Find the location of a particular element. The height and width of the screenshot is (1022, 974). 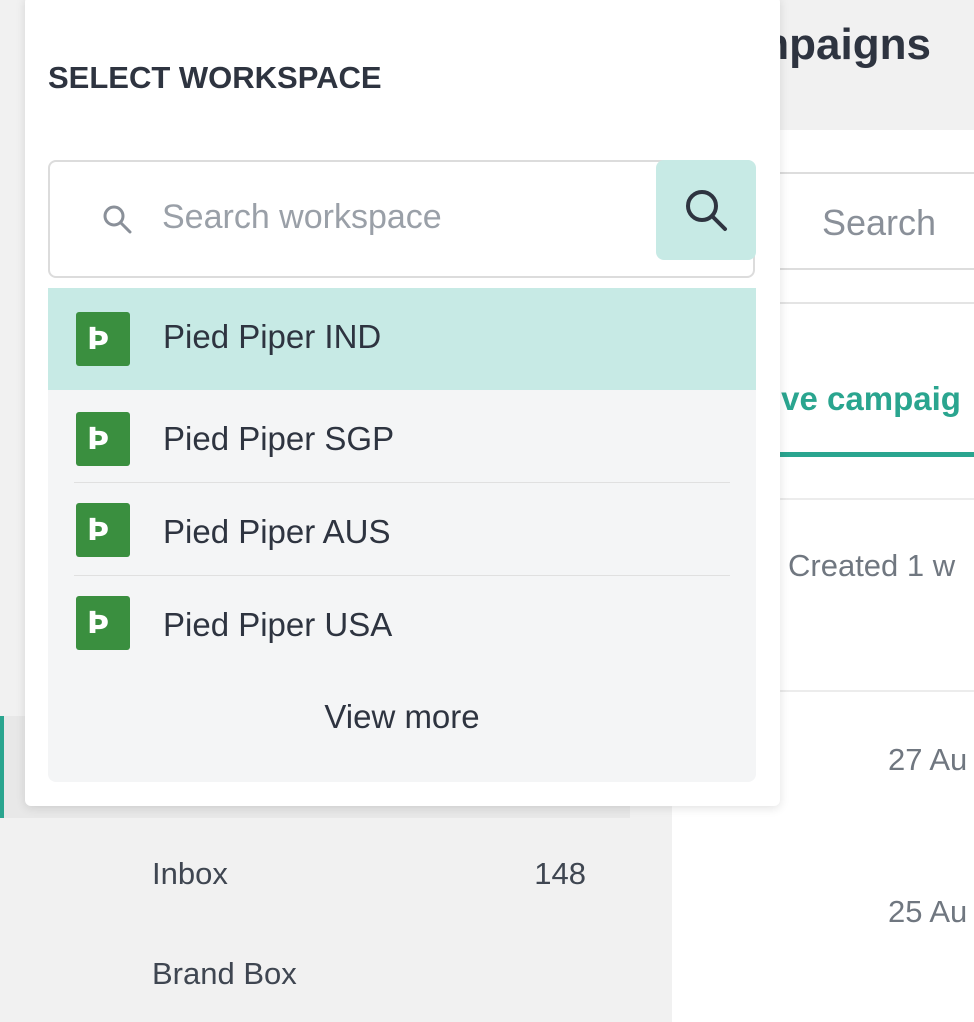

workspace-item-pied-piper-aus: Þ Pied Piper AUS is located at coordinates (402, 529).